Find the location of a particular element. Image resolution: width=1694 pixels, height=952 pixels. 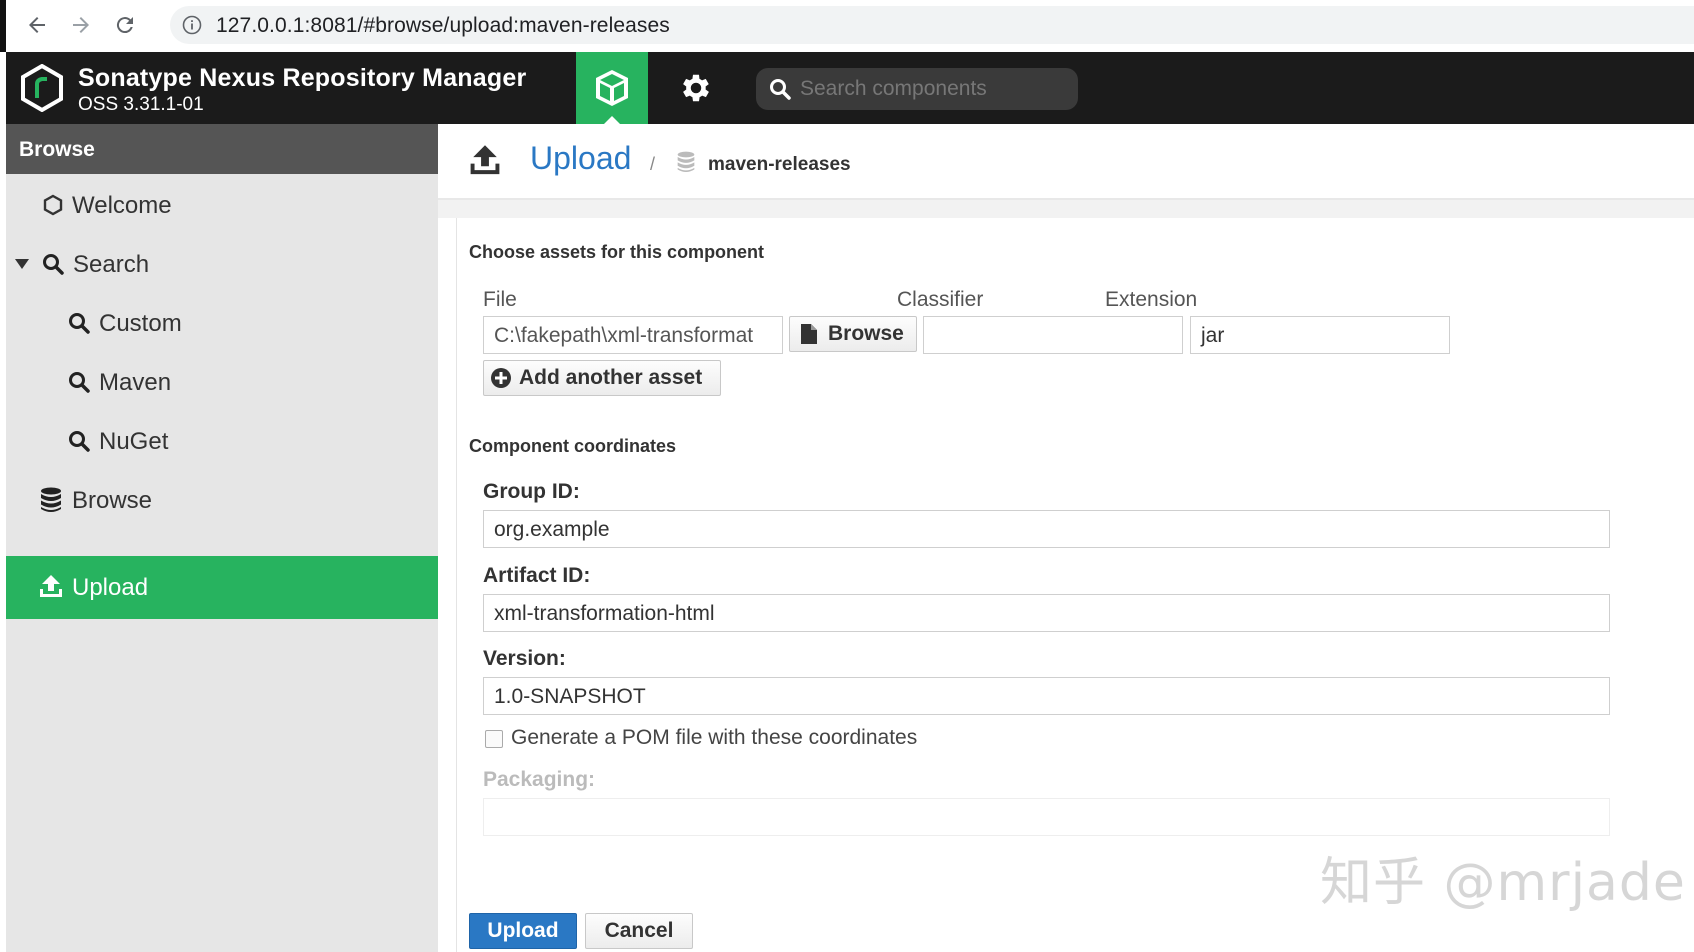

component-search is located at coordinates (917, 89).